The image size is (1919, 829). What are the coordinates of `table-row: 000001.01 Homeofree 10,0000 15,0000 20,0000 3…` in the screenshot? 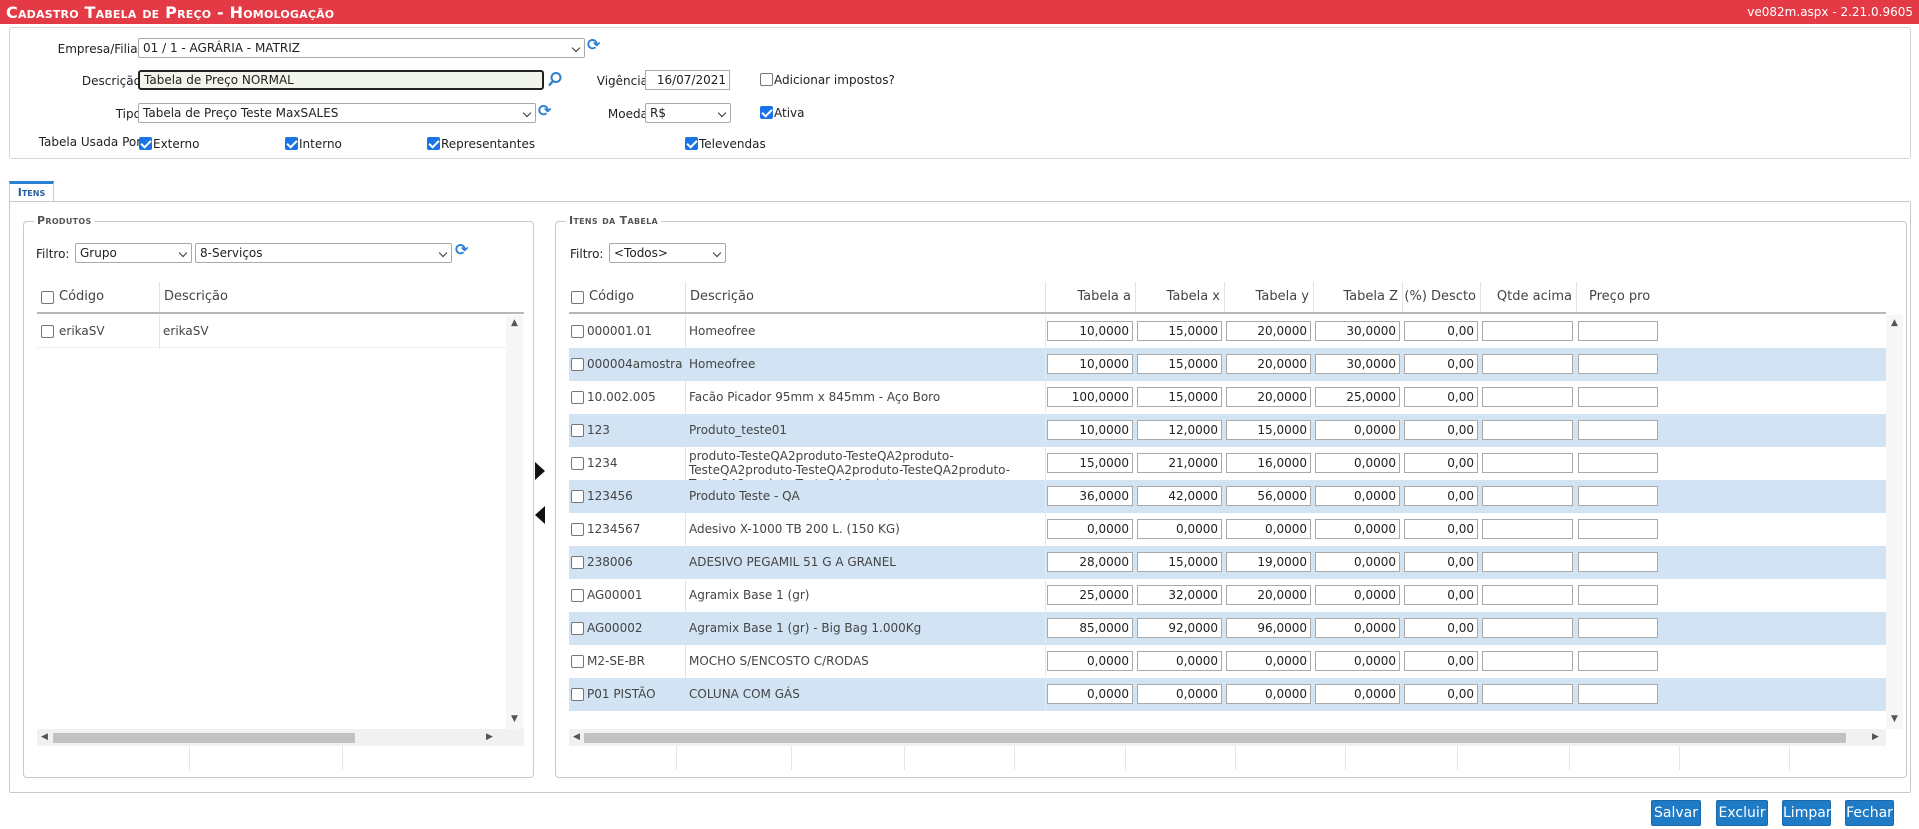 It's located at (1227, 331).